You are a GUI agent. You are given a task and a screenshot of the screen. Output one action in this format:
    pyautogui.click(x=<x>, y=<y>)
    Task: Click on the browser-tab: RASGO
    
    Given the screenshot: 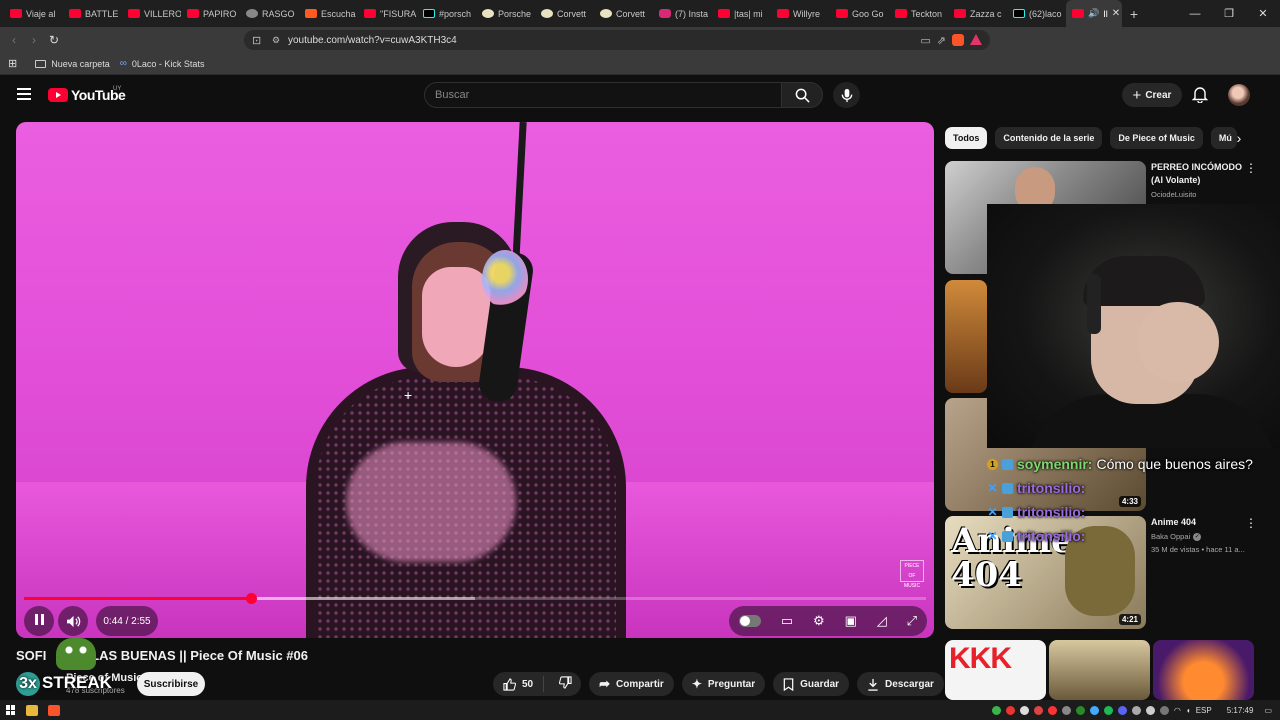 What is the action you would take?
    pyautogui.click(x=269, y=13)
    